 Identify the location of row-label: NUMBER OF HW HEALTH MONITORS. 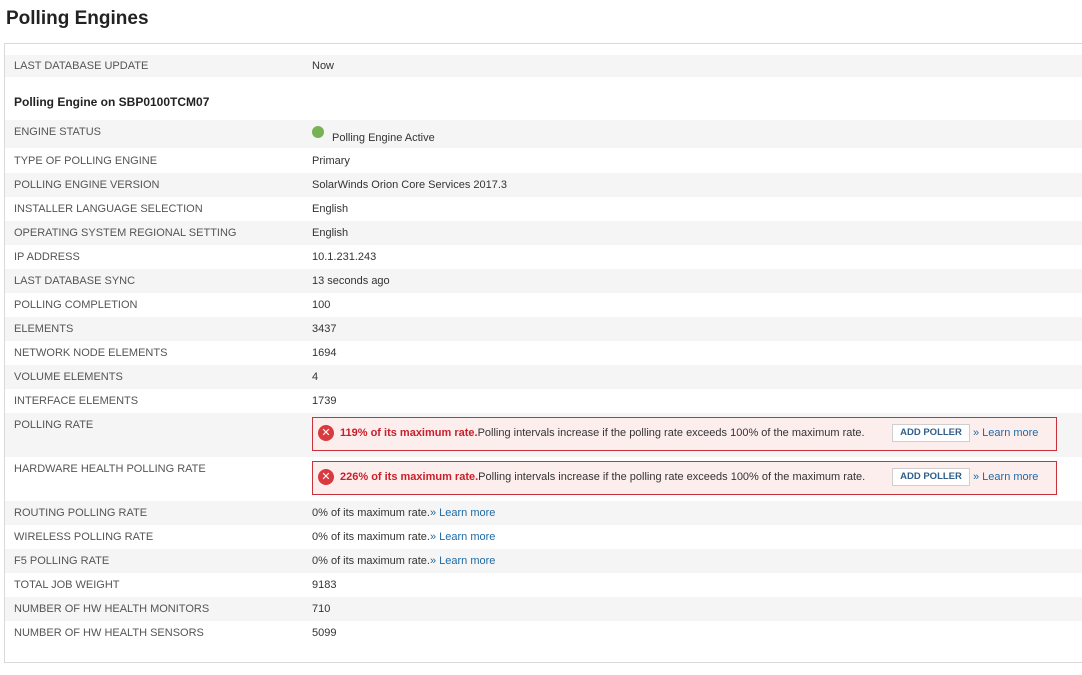
(112, 609).